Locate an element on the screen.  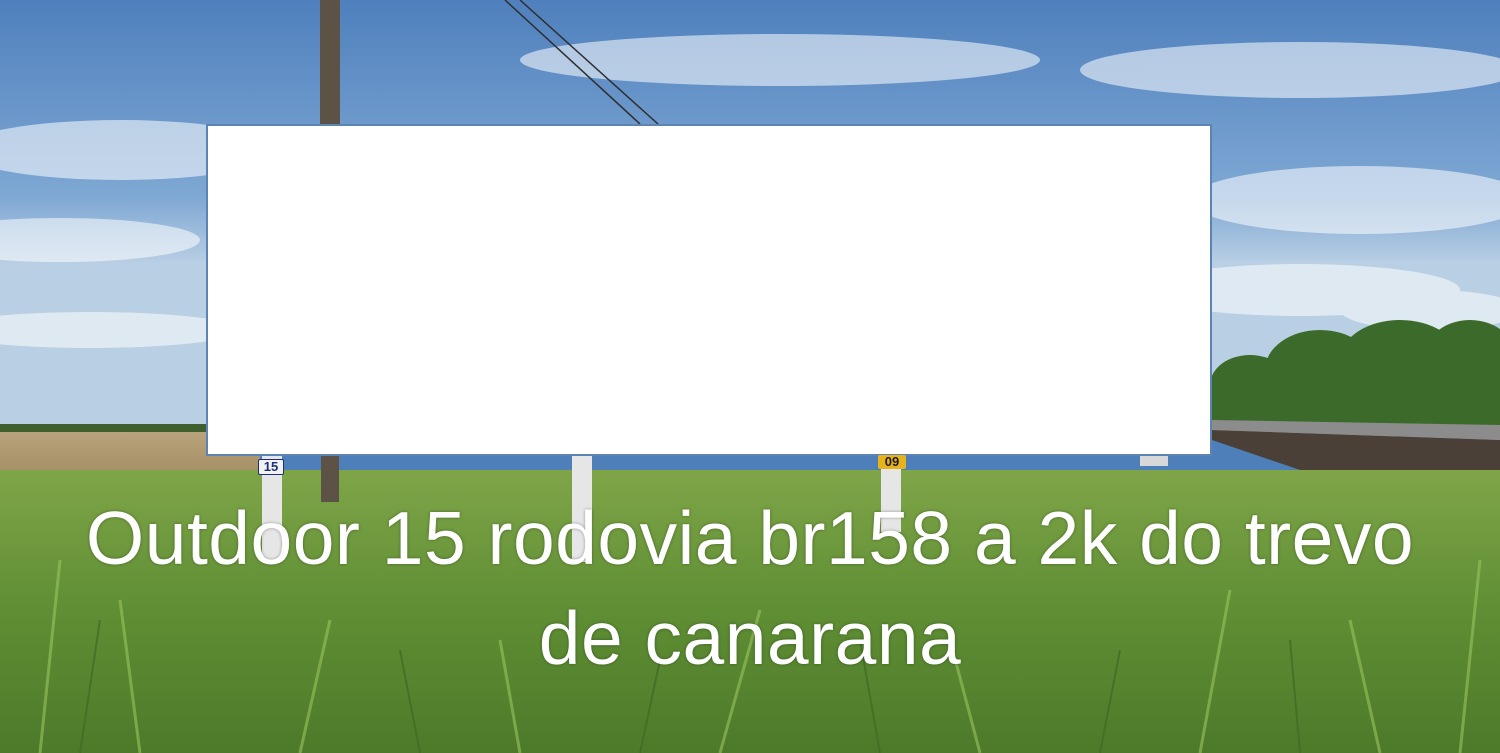
utility-pole is located at coordinates (330, 62).